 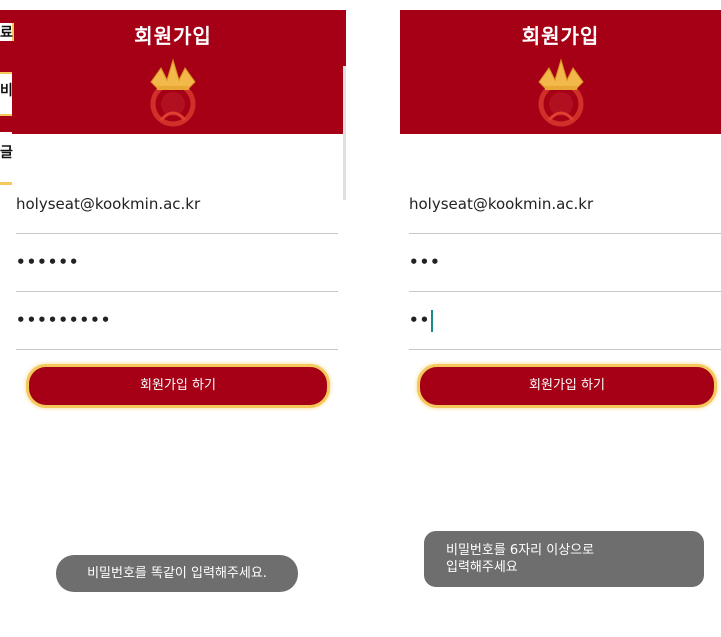 I want to click on toast-line: 비밀번호를 6자리 이상으로, so click(x=520, y=550).